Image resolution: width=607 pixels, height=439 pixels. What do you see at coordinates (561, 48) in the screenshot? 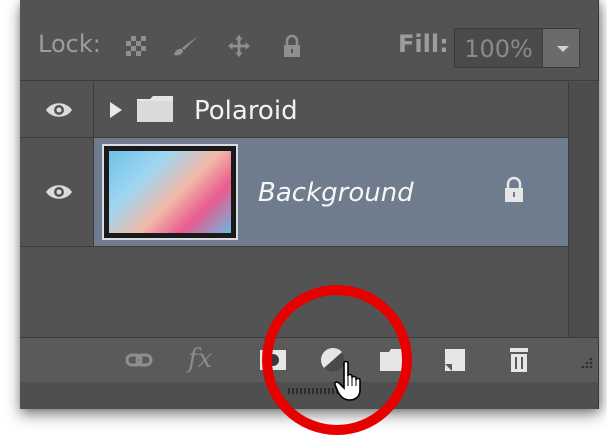
I see `fill-dropdown-button` at bounding box center [561, 48].